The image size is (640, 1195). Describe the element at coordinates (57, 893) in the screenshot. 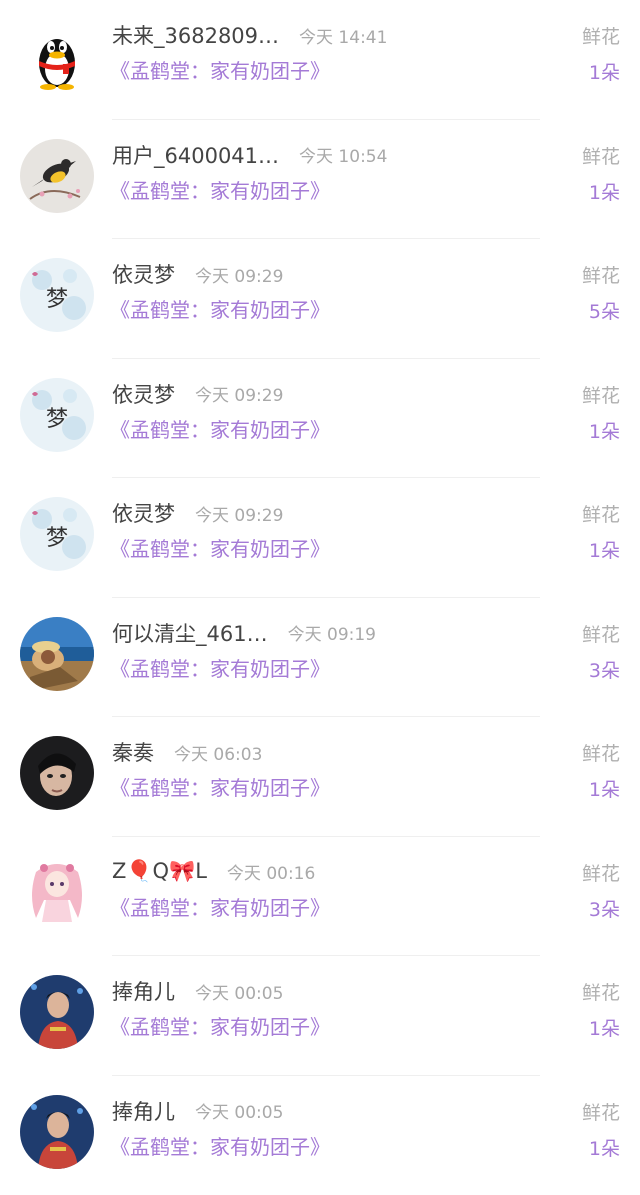

I see `anime-girl-avatar` at that location.